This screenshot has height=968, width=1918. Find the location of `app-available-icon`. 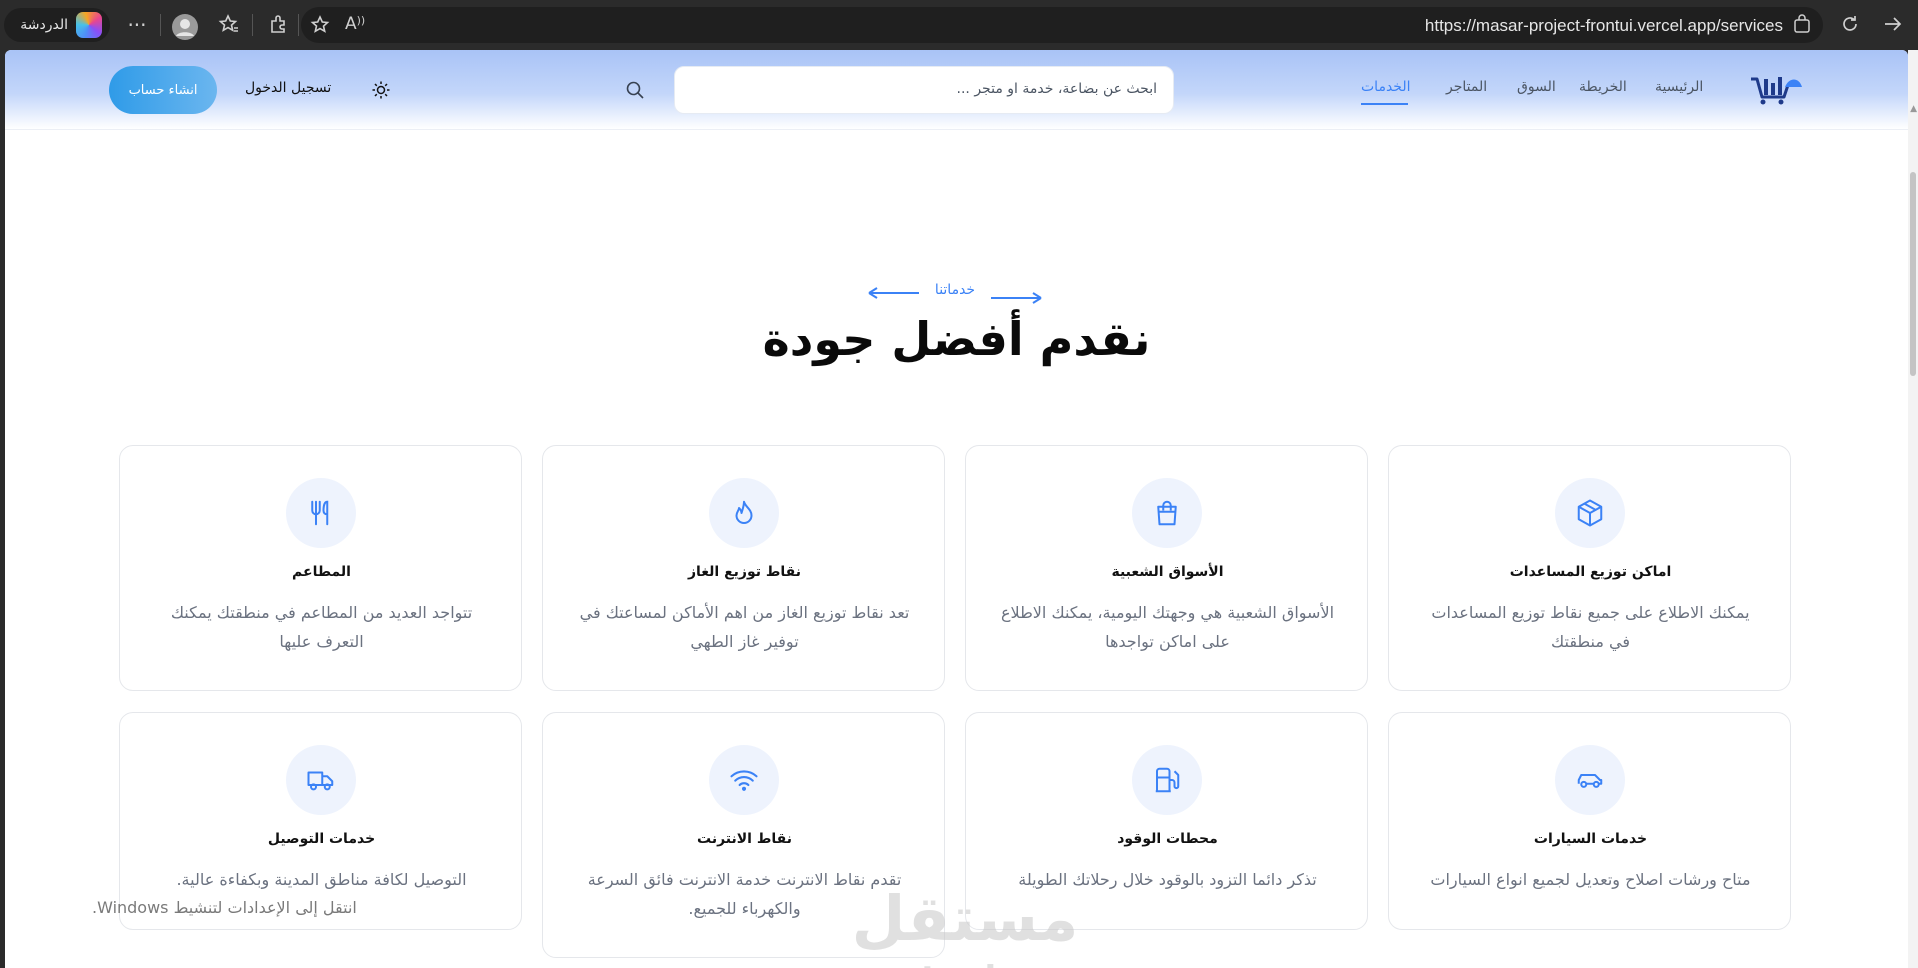

app-available-icon is located at coordinates (1802, 26).